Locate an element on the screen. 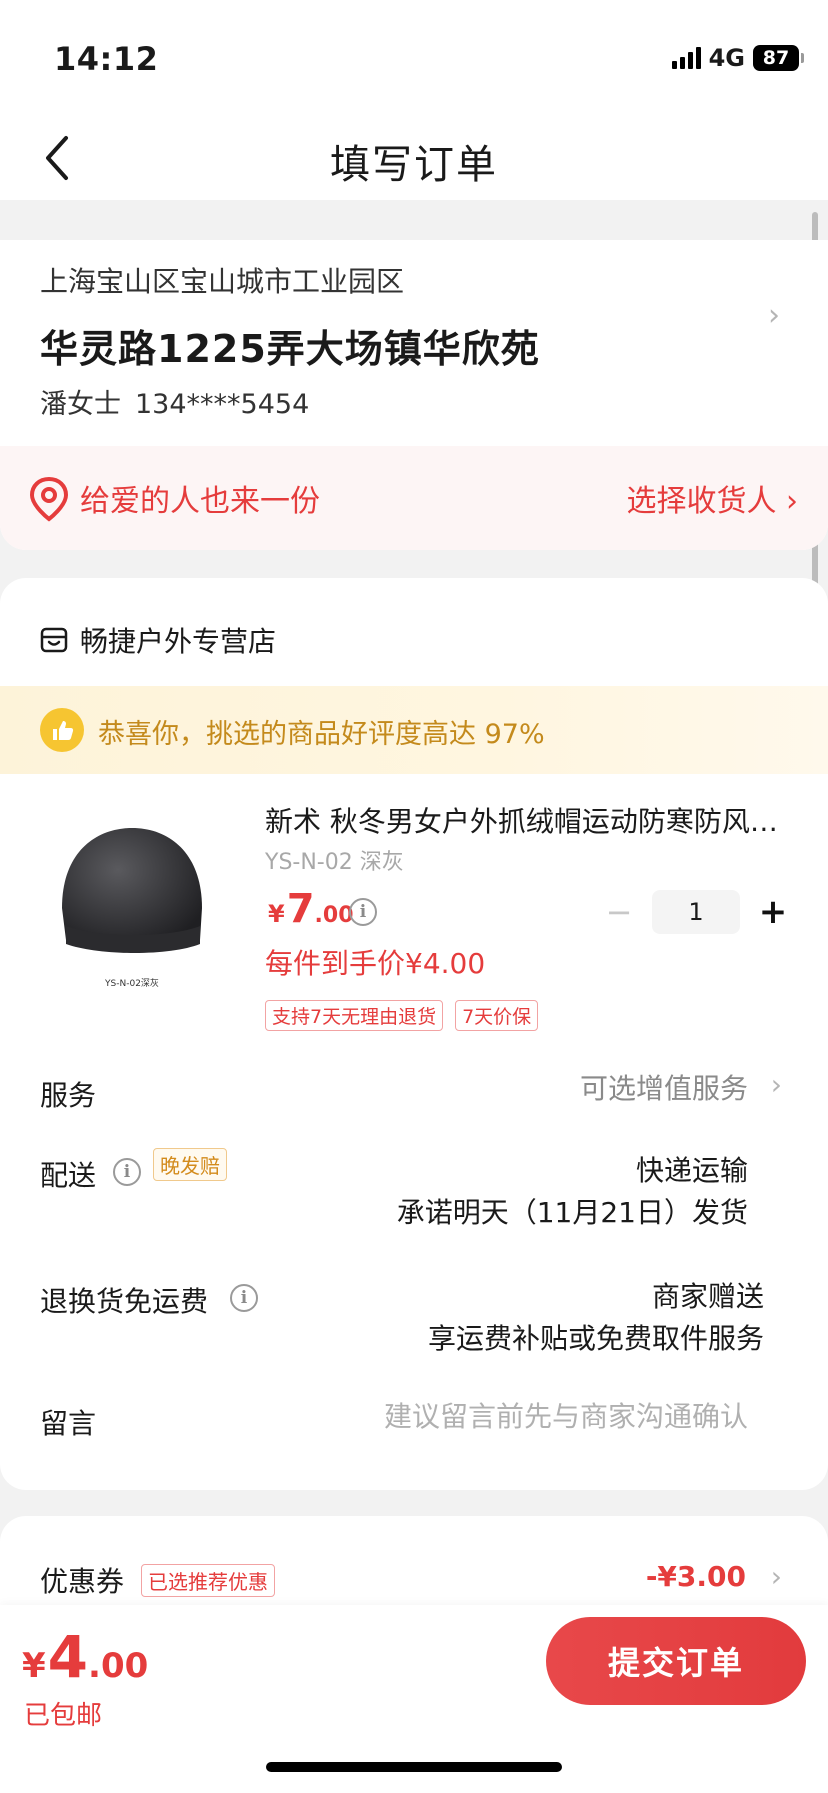 The image size is (828, 1793). store-icon is located at coordinates (54, 640).